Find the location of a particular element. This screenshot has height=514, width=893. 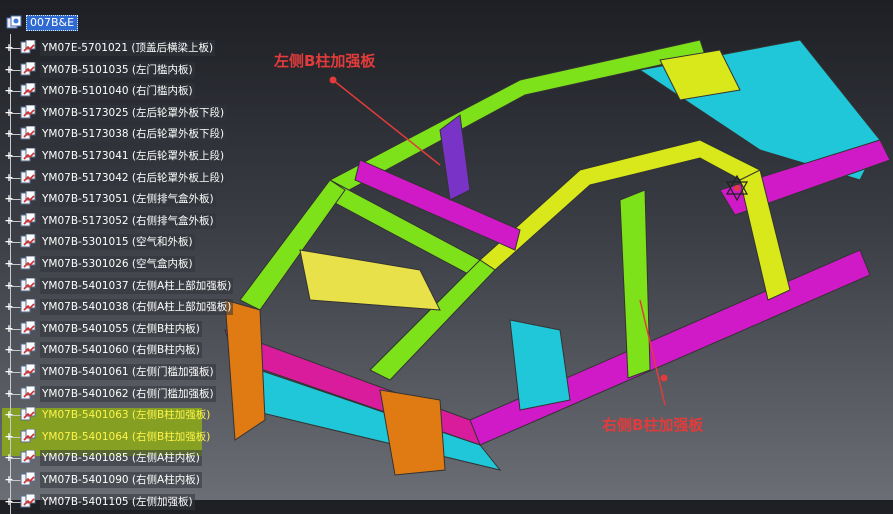

tree-node-label: YM07B-5401062 (右侧门槛加强板) is located at coordinates (128, 393).